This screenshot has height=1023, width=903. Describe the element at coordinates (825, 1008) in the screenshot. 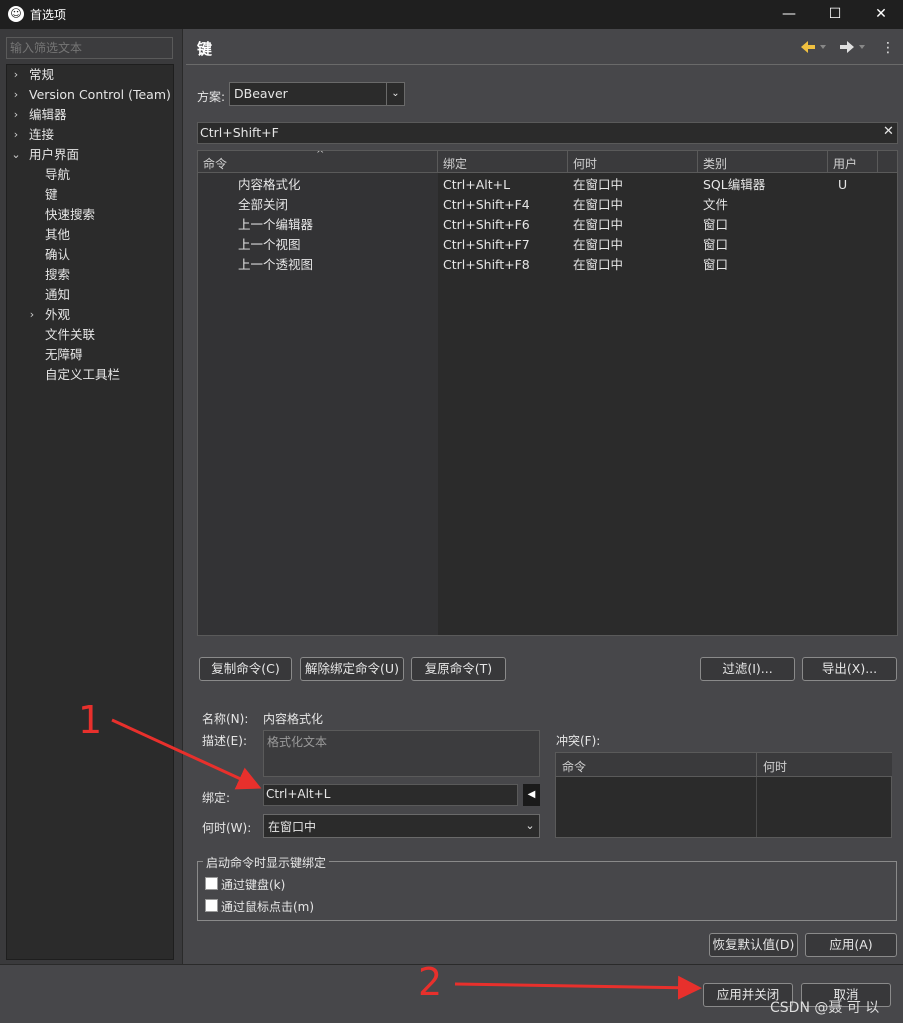

I see `watermark: CSDN @聂 可 以` at that location.